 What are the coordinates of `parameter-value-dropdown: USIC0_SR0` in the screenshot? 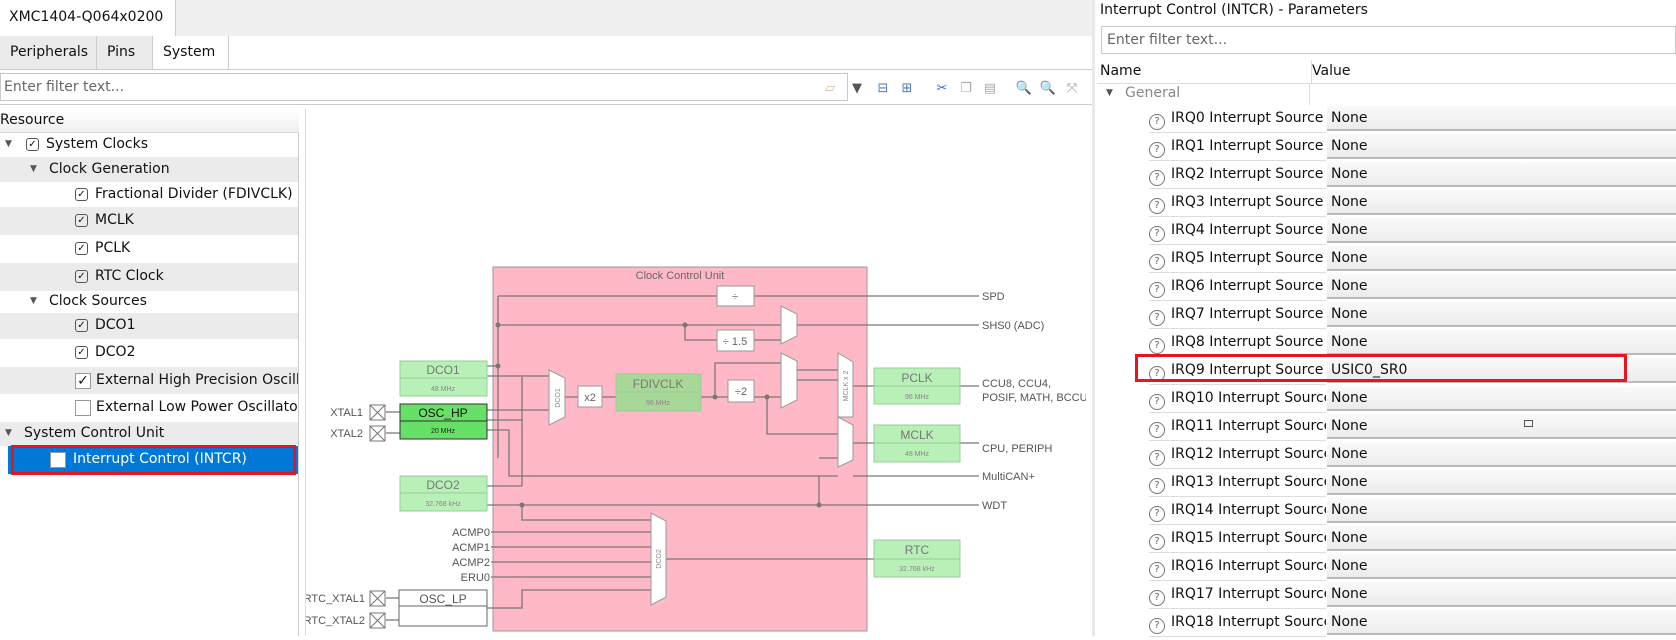 It's located at (1501, 370).